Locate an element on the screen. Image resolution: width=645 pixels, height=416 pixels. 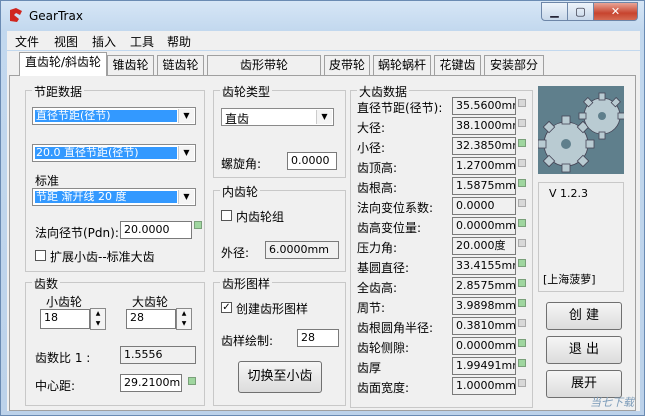
create-profile-checkbox: ✓ is located at coordinates (226, 307).